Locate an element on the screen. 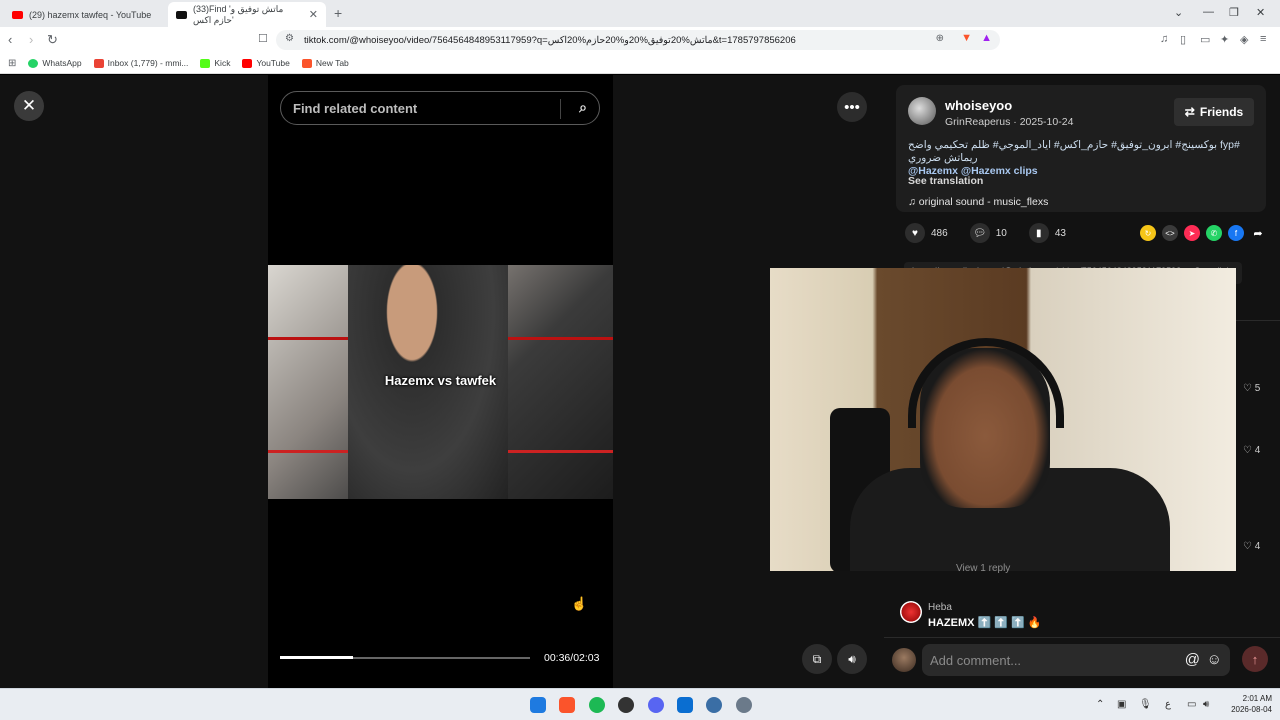 The width and height of the screenshot is (1280, 720). discord-icon is located at coordinates (656, 705).